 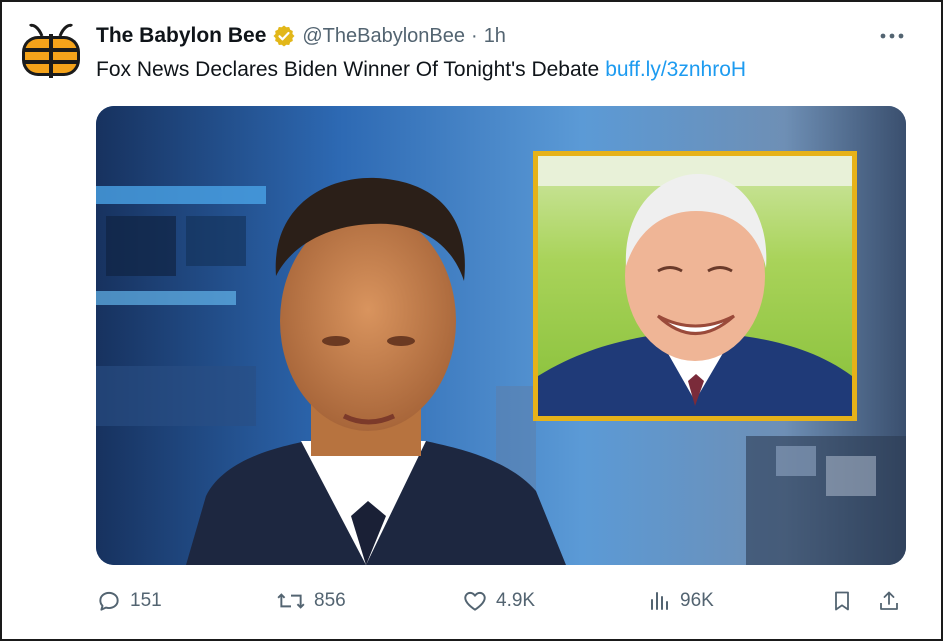 What do you see at coordinates (495, 36) in the screenshot?
I see `timestamp: 1h` at bounding box center [495, 36].